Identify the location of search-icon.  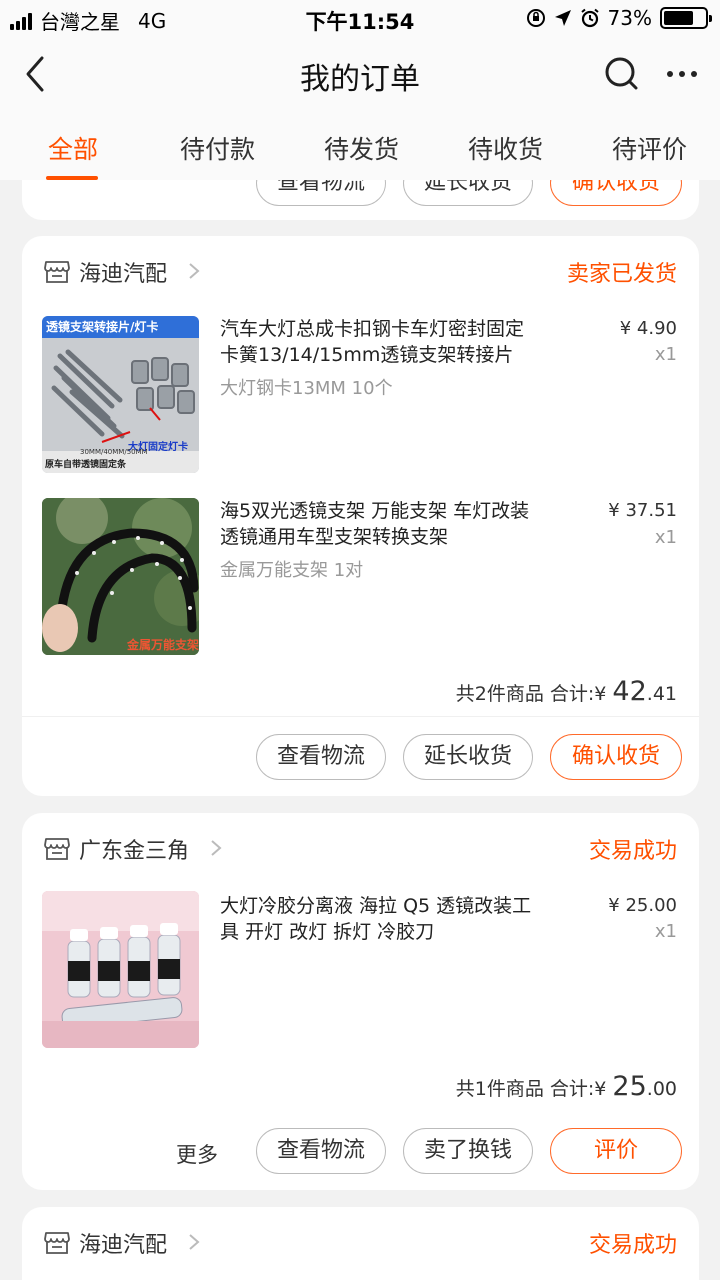
(621, 73).